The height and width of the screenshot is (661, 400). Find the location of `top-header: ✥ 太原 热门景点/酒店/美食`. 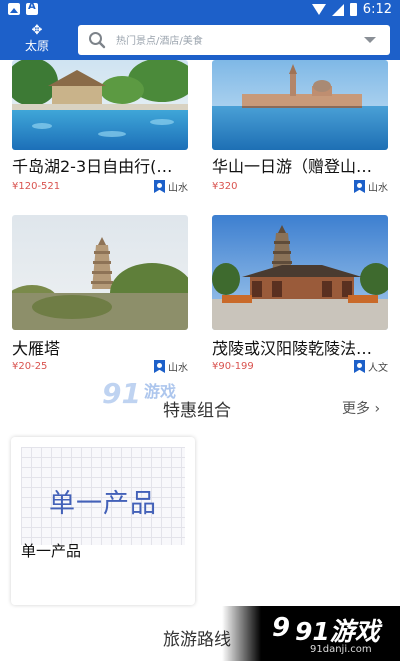

top-header: ✥ 太原 热门景点/酒店/美食 is located at coordinates (200, 40).